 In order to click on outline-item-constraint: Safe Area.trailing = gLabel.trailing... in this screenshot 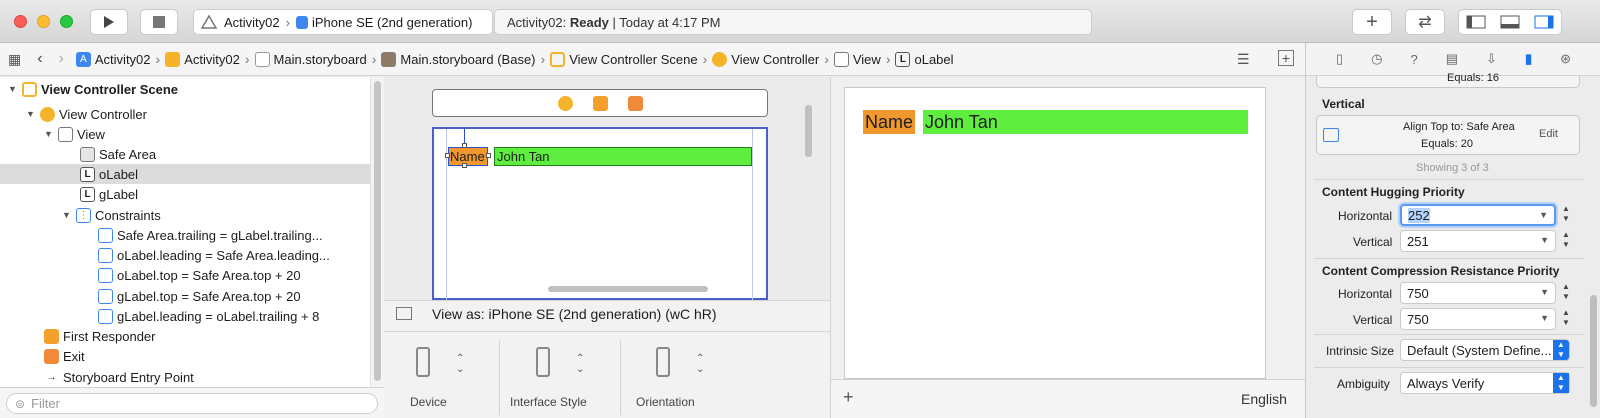, I will do `click(210, 235)`.